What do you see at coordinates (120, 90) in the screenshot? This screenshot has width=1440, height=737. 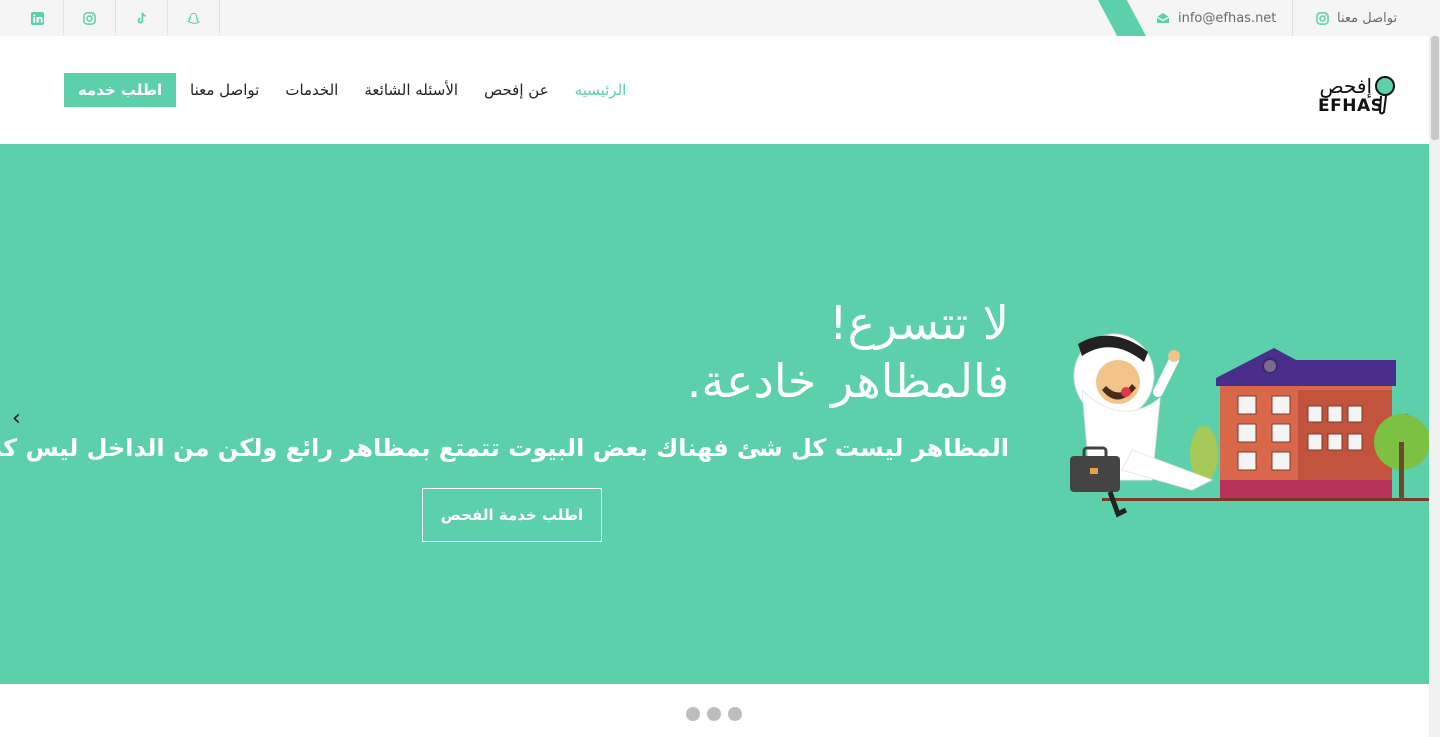 I see `request-service-button: اطلب خدمه` at bounding box center [120, 90].